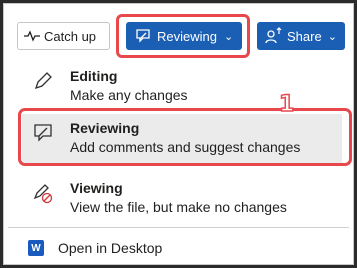 Image resolution: width=357 pixels, height=268 pixels. I want to click on pencil-icon, so click(43, 81).